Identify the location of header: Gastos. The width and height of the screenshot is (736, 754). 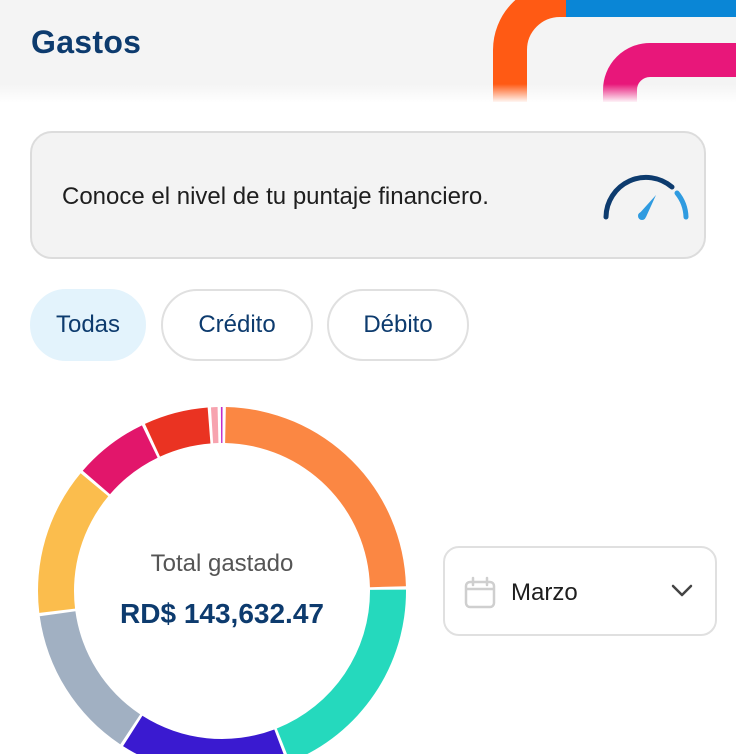
(368, 51).